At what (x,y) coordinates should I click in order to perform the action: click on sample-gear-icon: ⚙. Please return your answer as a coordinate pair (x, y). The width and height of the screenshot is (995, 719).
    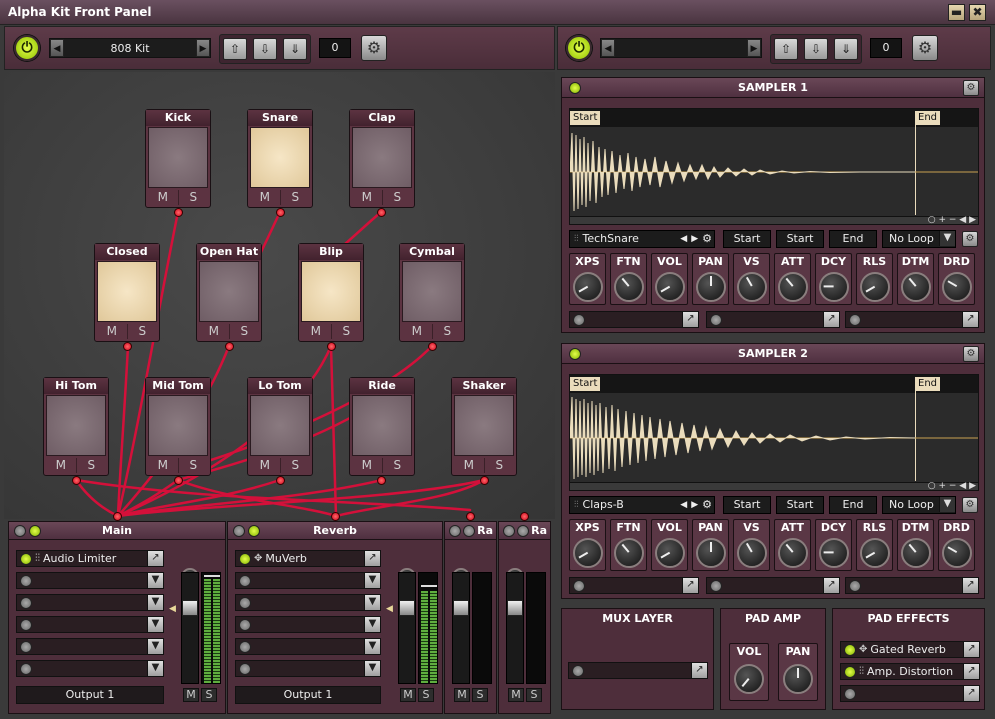
    Looking at the image, I should click on (707, 505).